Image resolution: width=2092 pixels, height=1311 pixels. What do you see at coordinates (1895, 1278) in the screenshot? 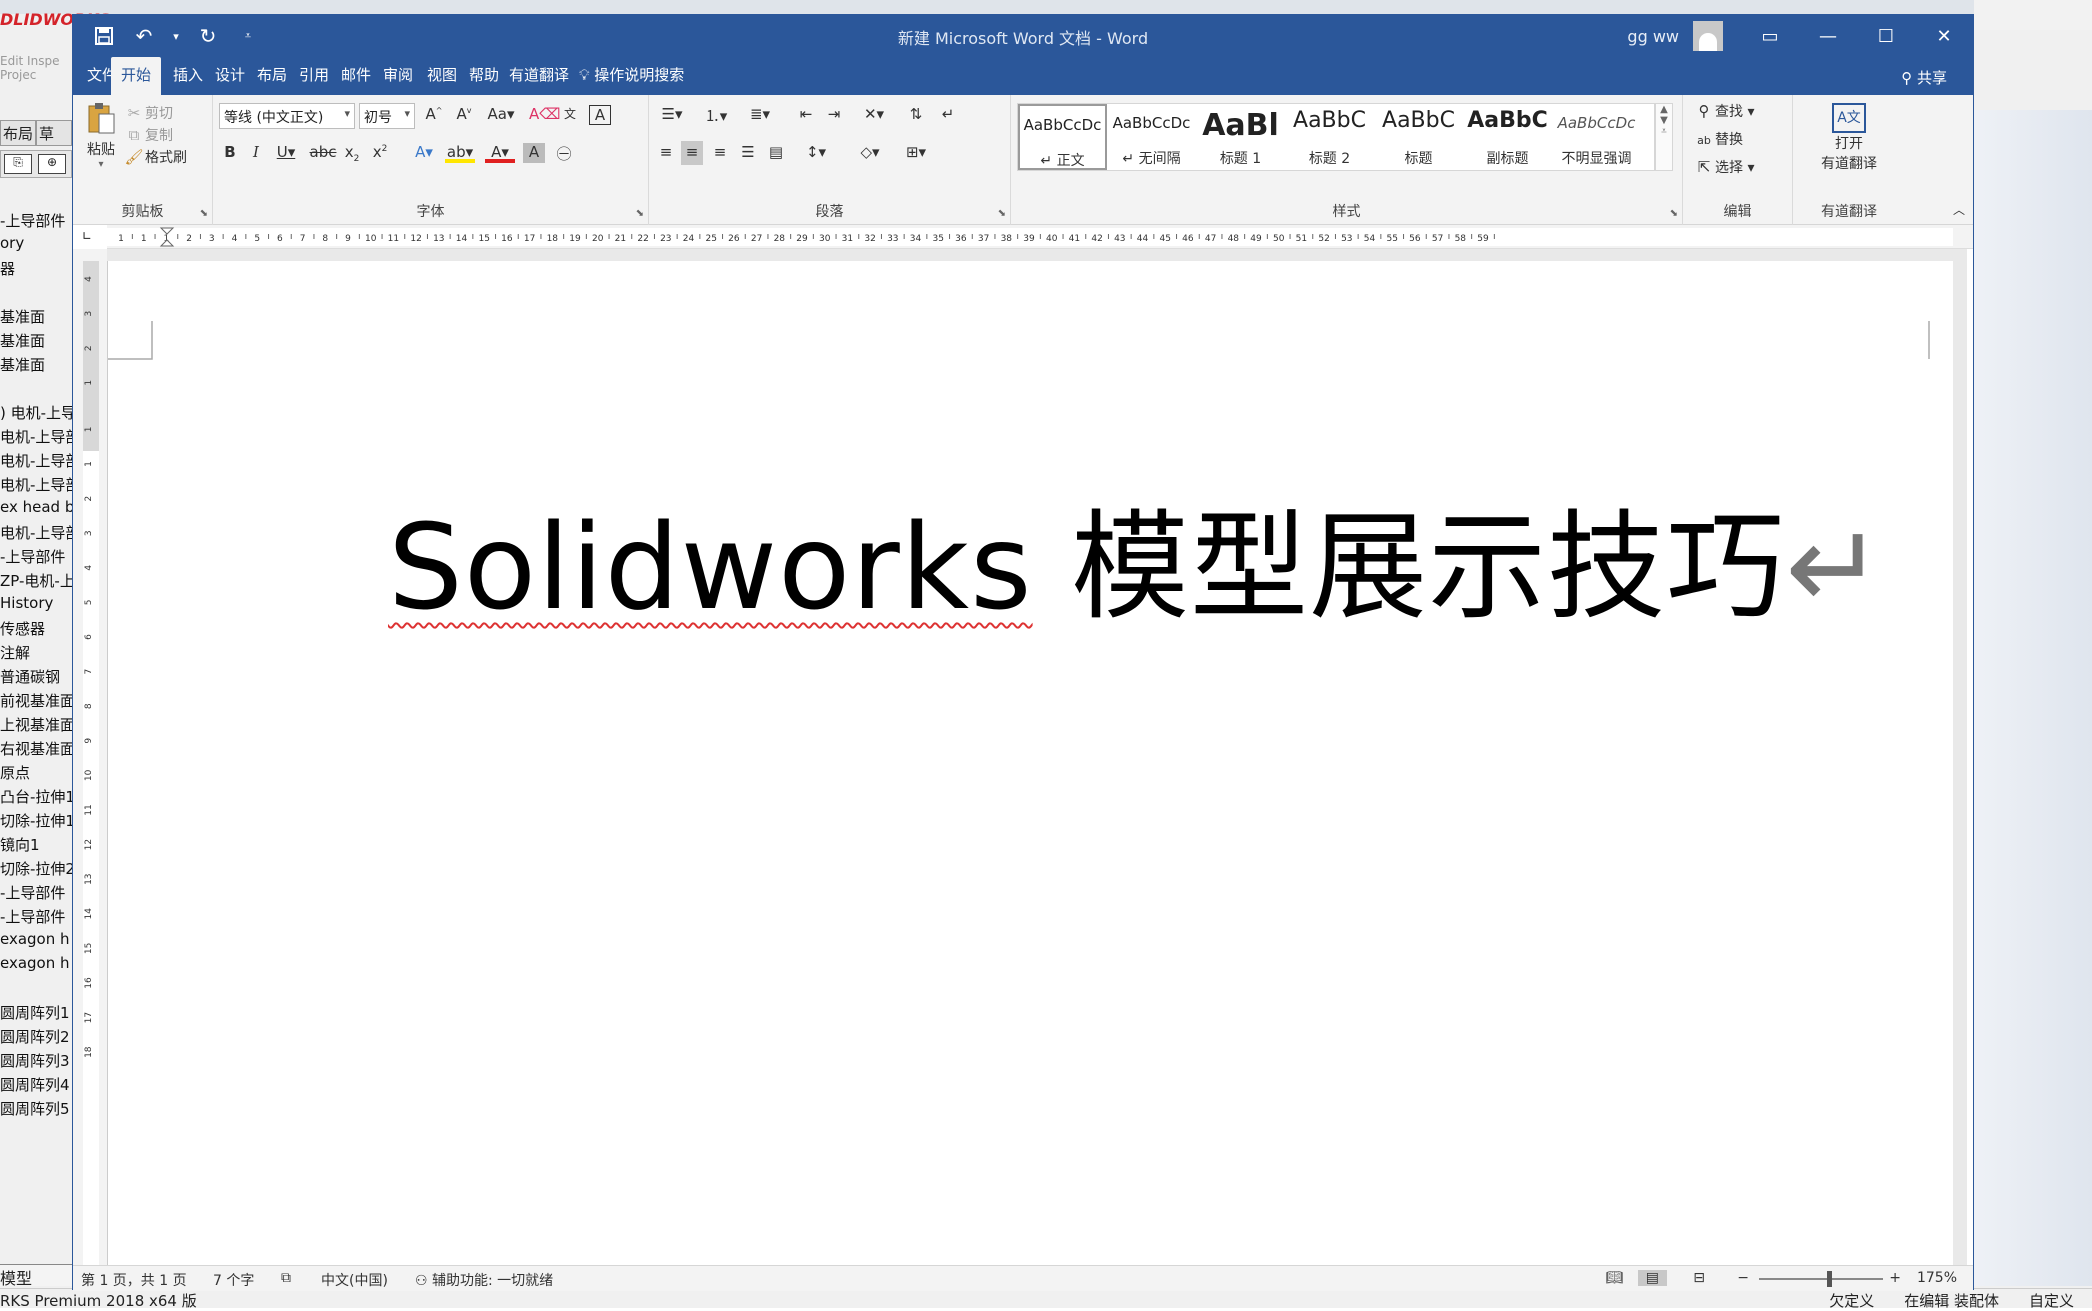
I see `zoom-in-button: +` at bounding box center [1895, 1278].